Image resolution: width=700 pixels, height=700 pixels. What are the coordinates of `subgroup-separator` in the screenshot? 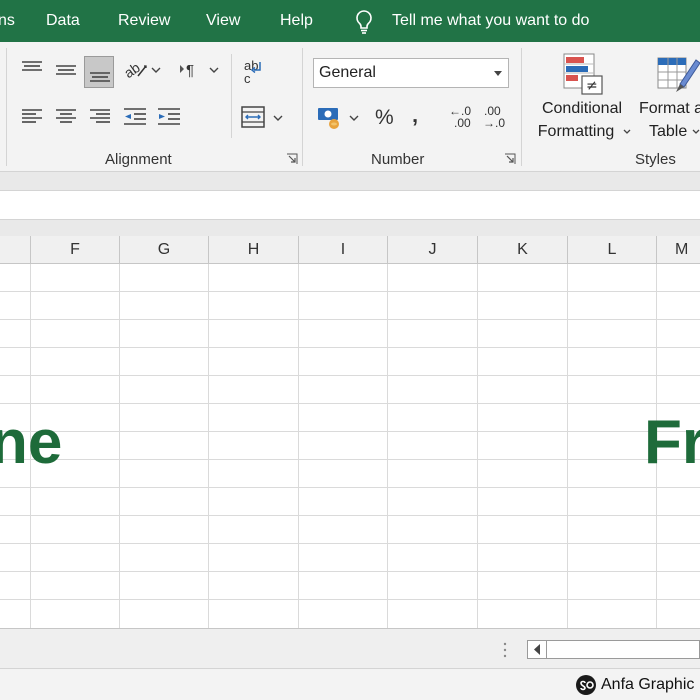 It's located at (231, 96).